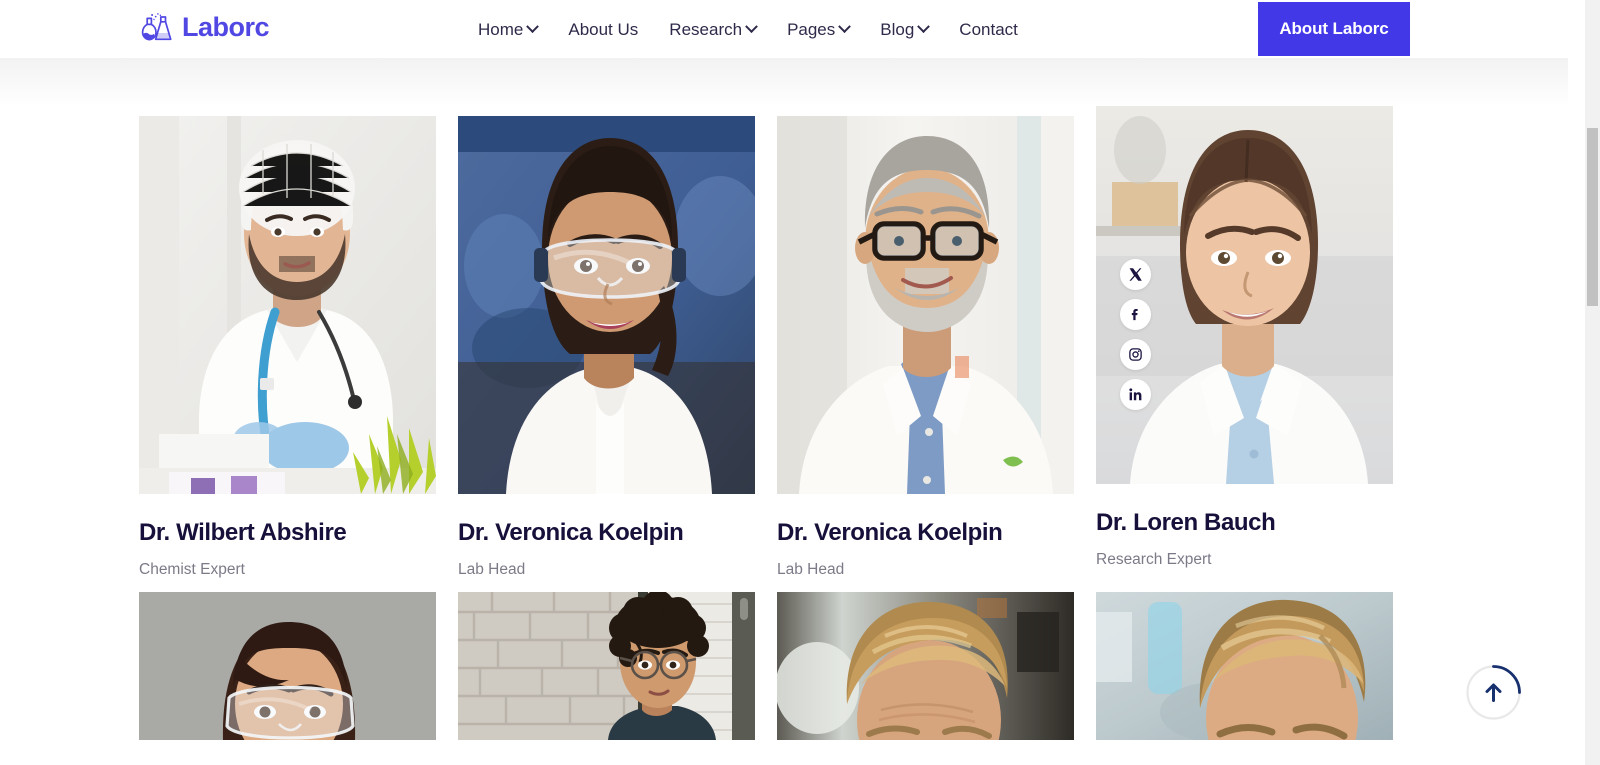 This screenshot has width=1600, height=765. I want to click on nav-item-pages: Pages, so click(819, 29).